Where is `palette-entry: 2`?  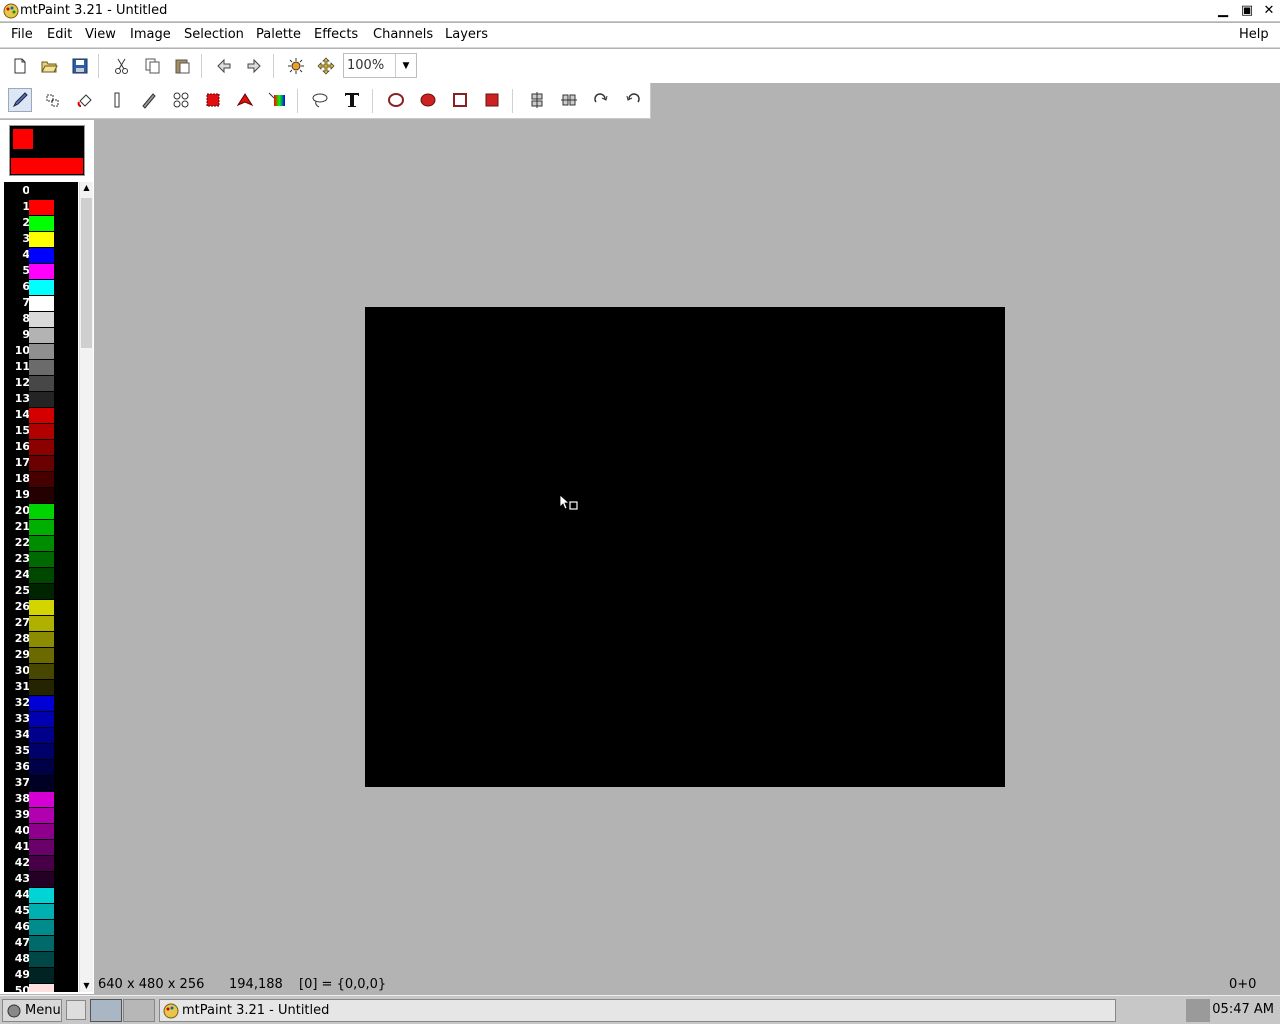 palette-entry: 2 is located at coordinates (41, 223).